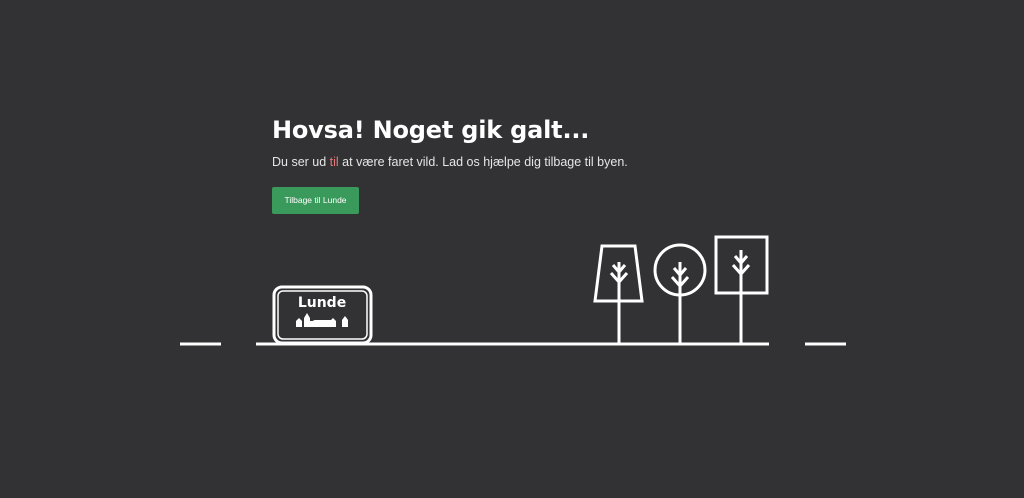 Image resolution: width=1024 pixels, height=498 pixels. What do you see at coordinates (513, 290) in the screenshot?
I see `town-illustration: Lunde` at bounding box center [513, 290].